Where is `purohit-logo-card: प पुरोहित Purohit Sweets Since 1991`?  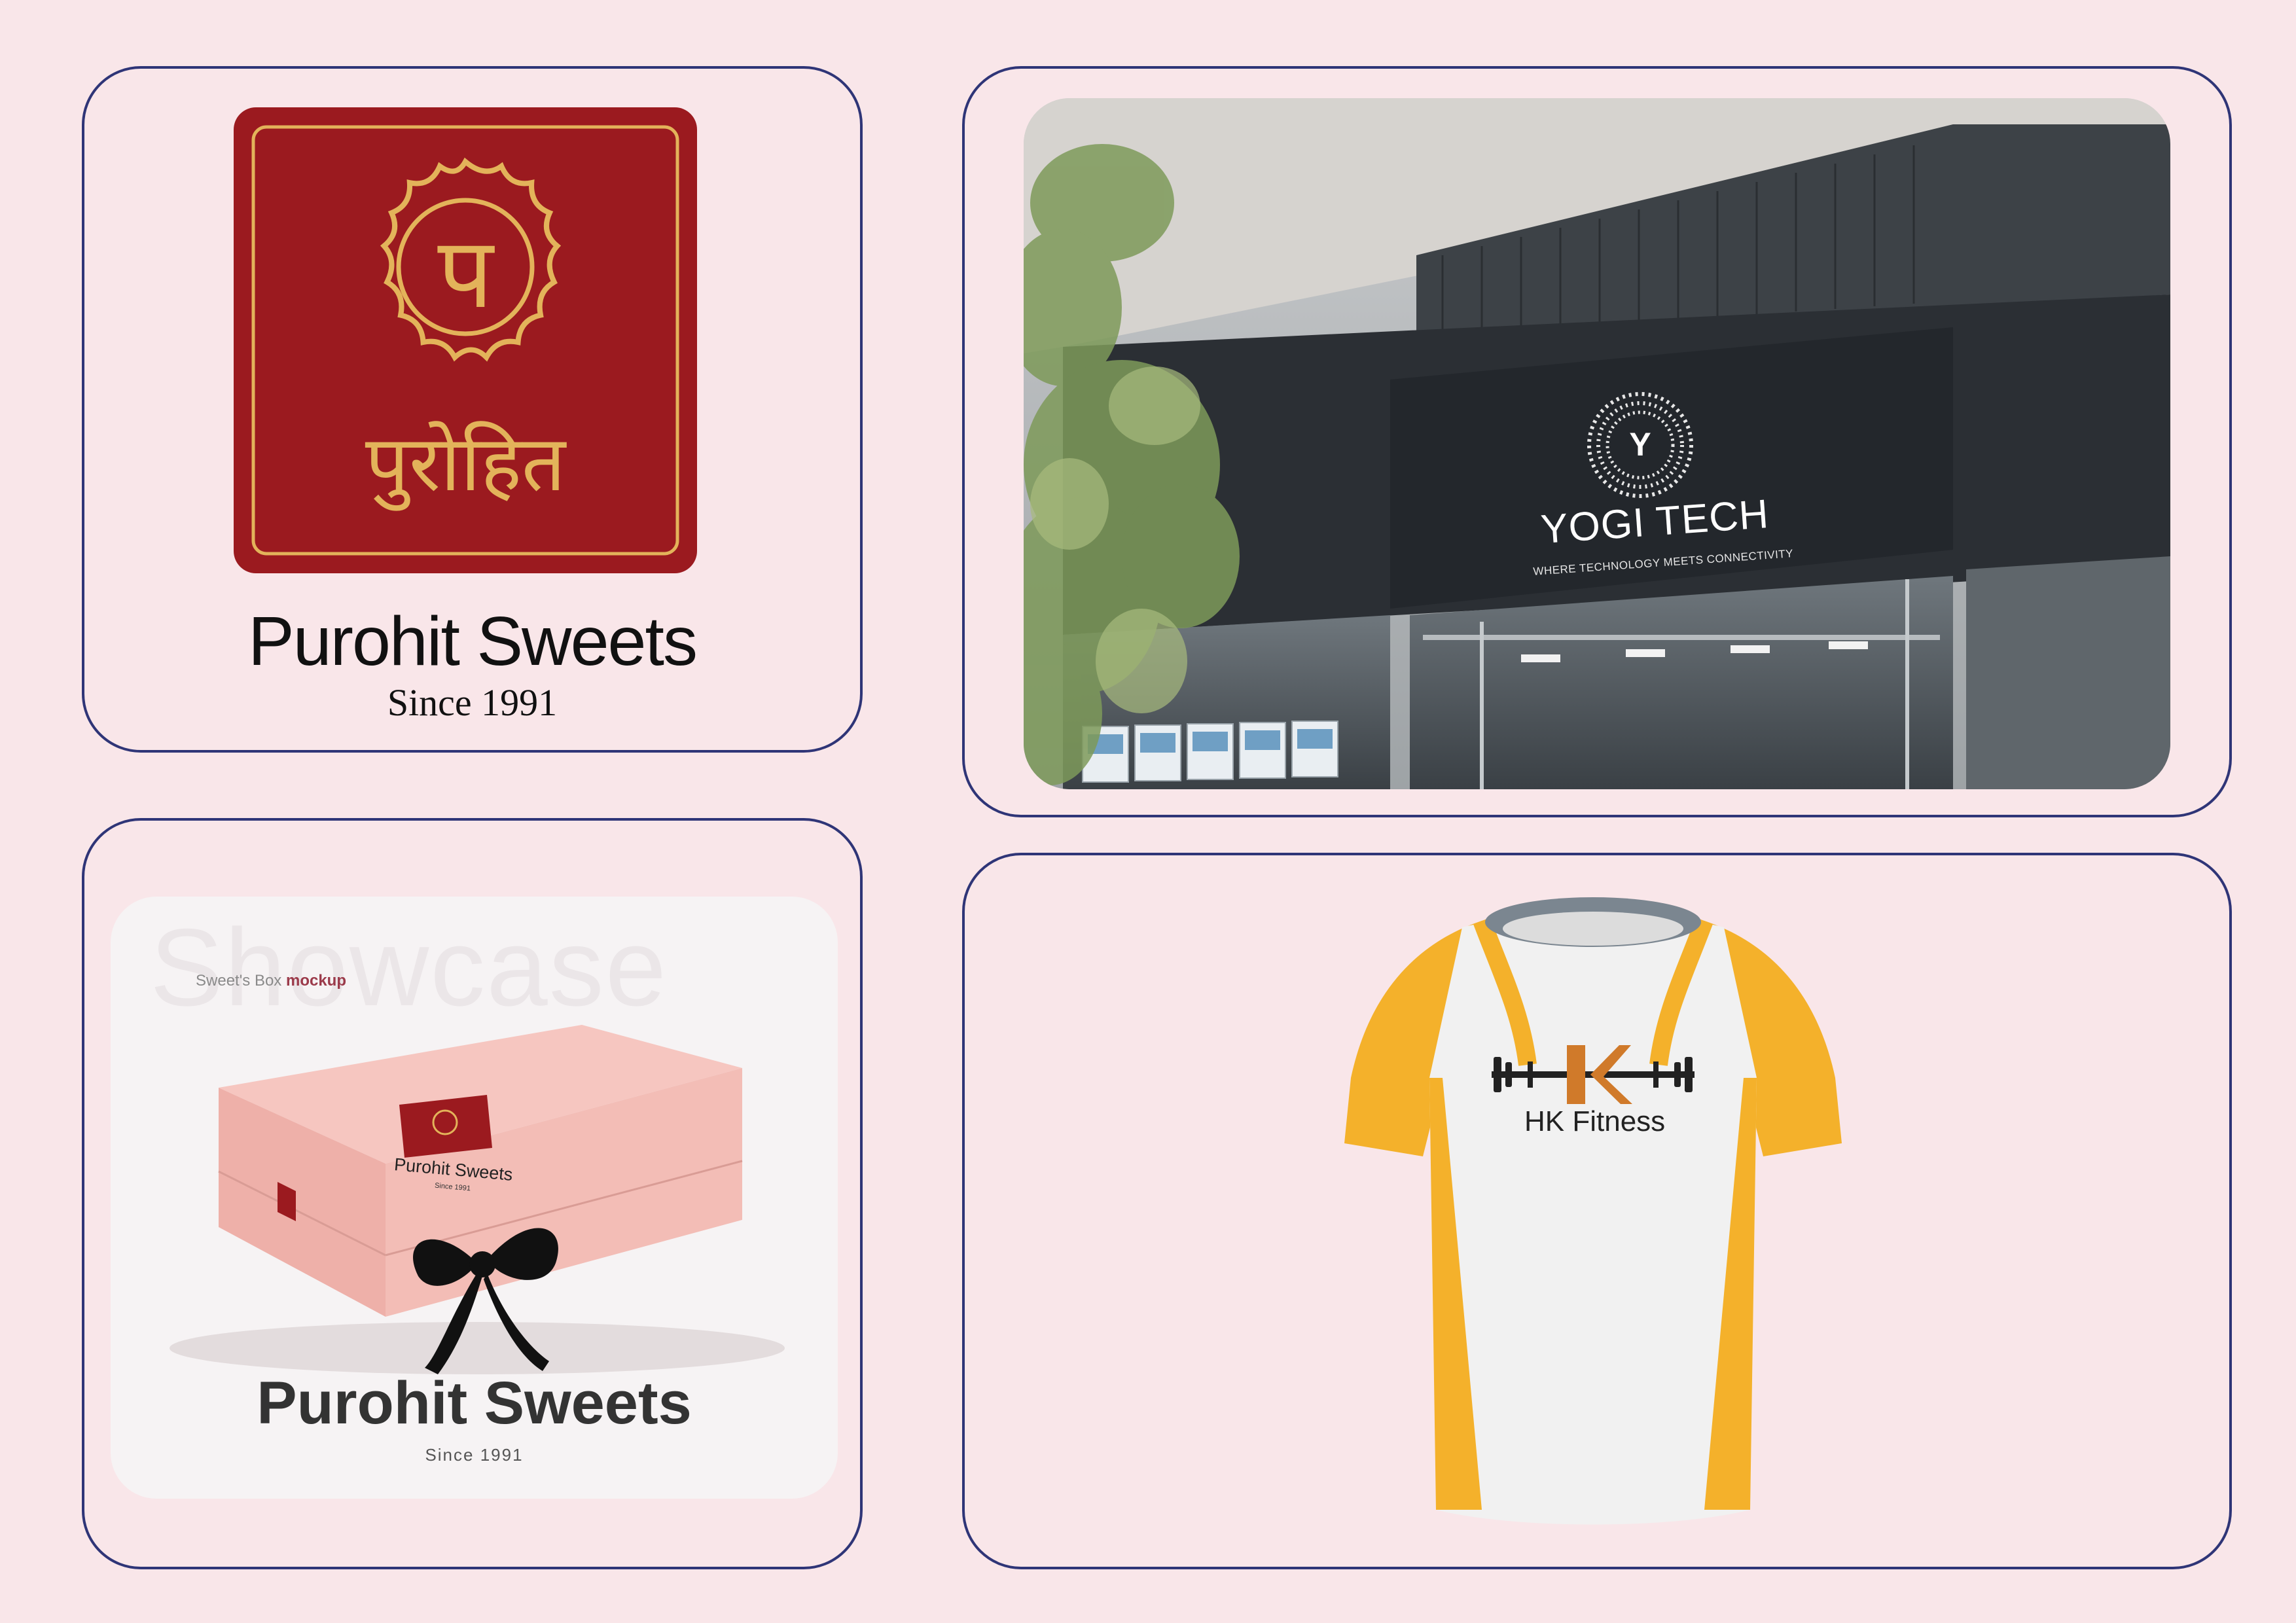 purohit-logo-card: प पुरोहित Purohit Sweets Since 1991 is located at coordinates (472, 409).